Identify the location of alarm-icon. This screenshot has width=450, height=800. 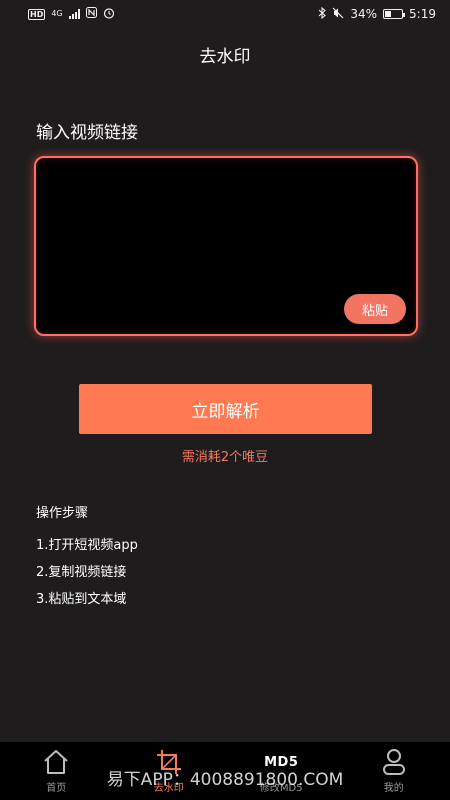
(109, 14).